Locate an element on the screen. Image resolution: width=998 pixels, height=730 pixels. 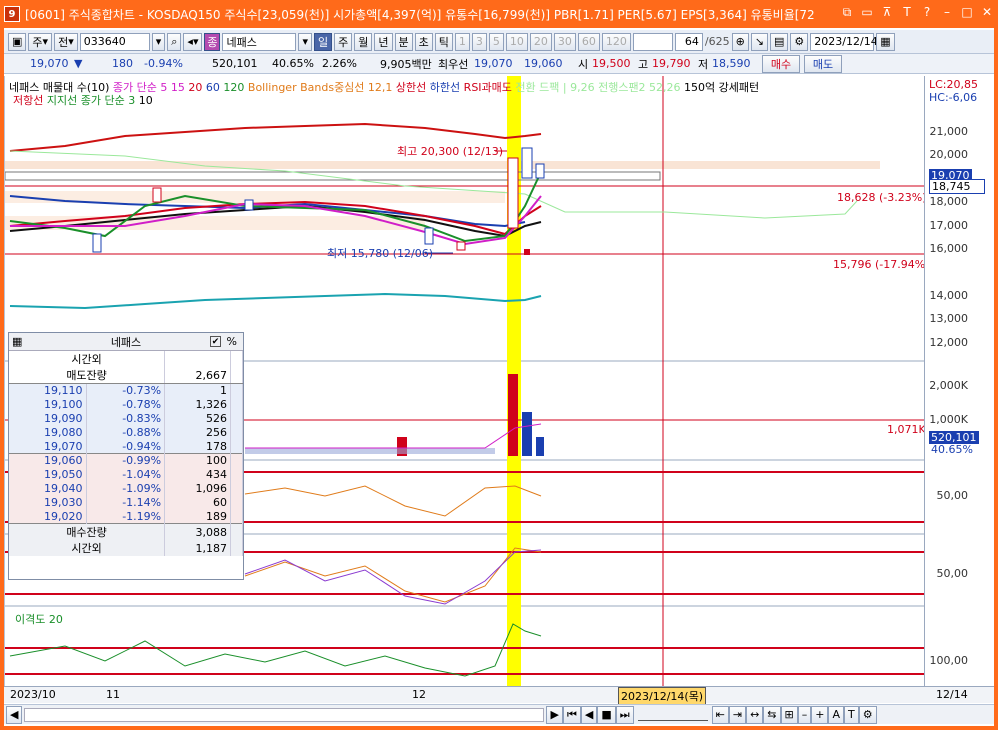
next-step-icon: ⏭ is located at coordinates (624, 714).